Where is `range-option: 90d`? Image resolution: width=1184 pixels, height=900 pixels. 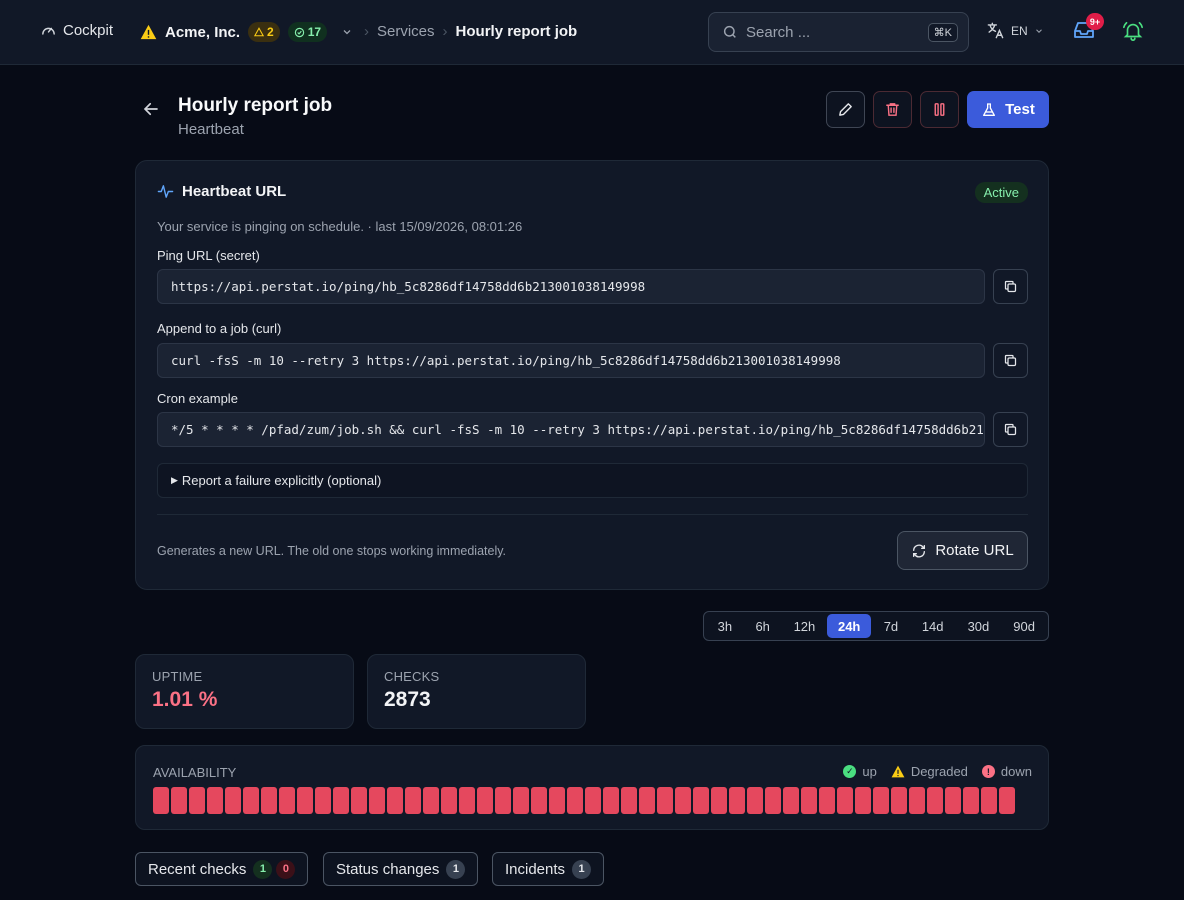 range-option: 90d is located at coordinates (1024, 626).